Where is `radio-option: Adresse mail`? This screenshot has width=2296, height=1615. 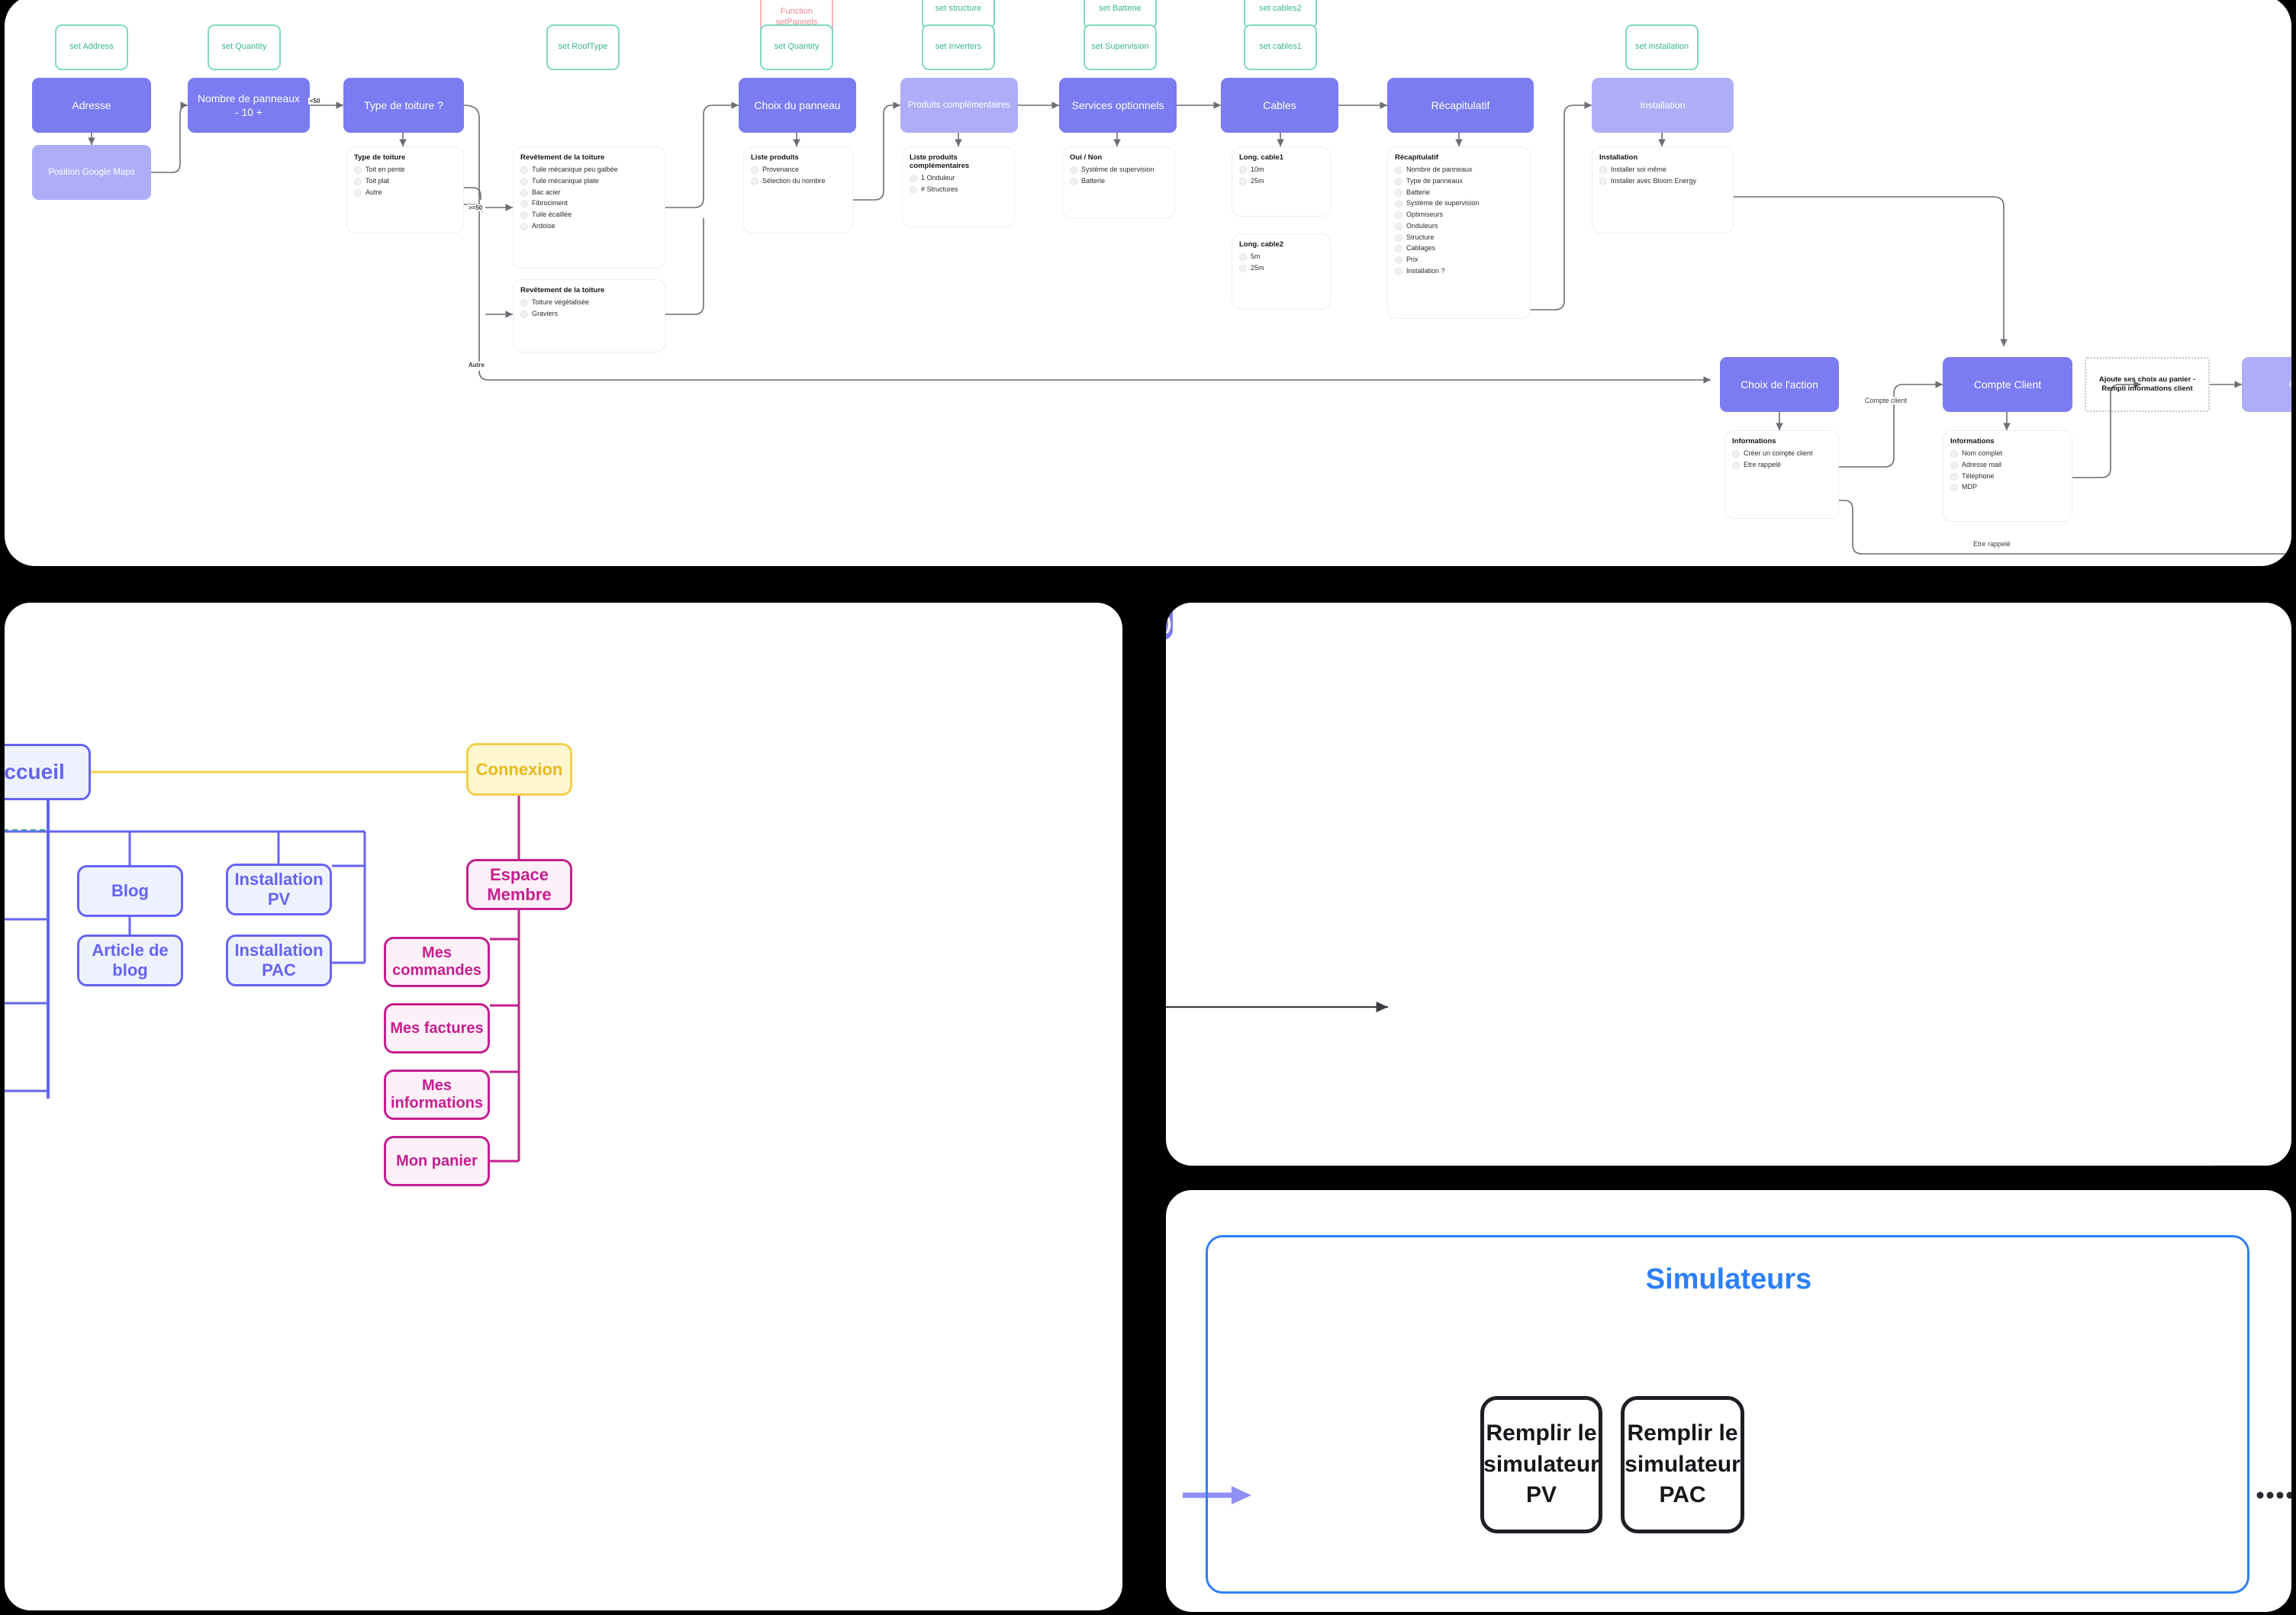
radio-option: Adresse mail is located at coordinates (2007, 465).